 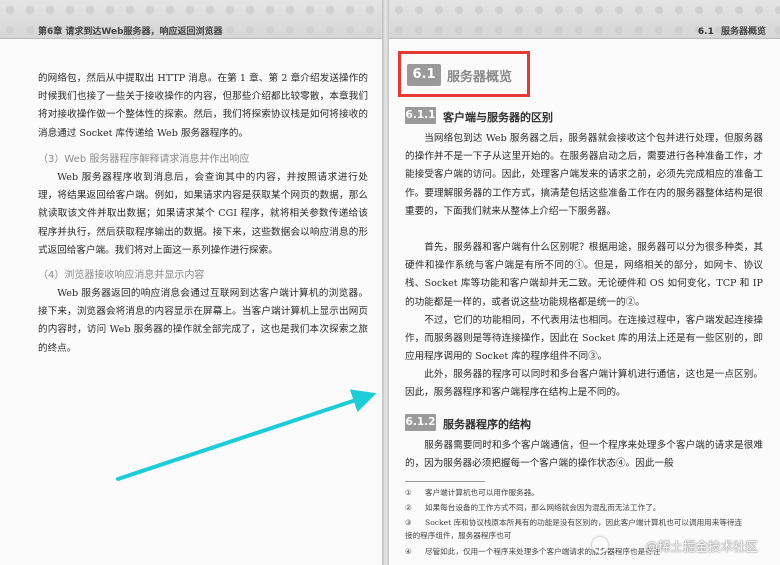 I want to click on subsection-number-badge: 6.1.2, so click(x=420, y=422).